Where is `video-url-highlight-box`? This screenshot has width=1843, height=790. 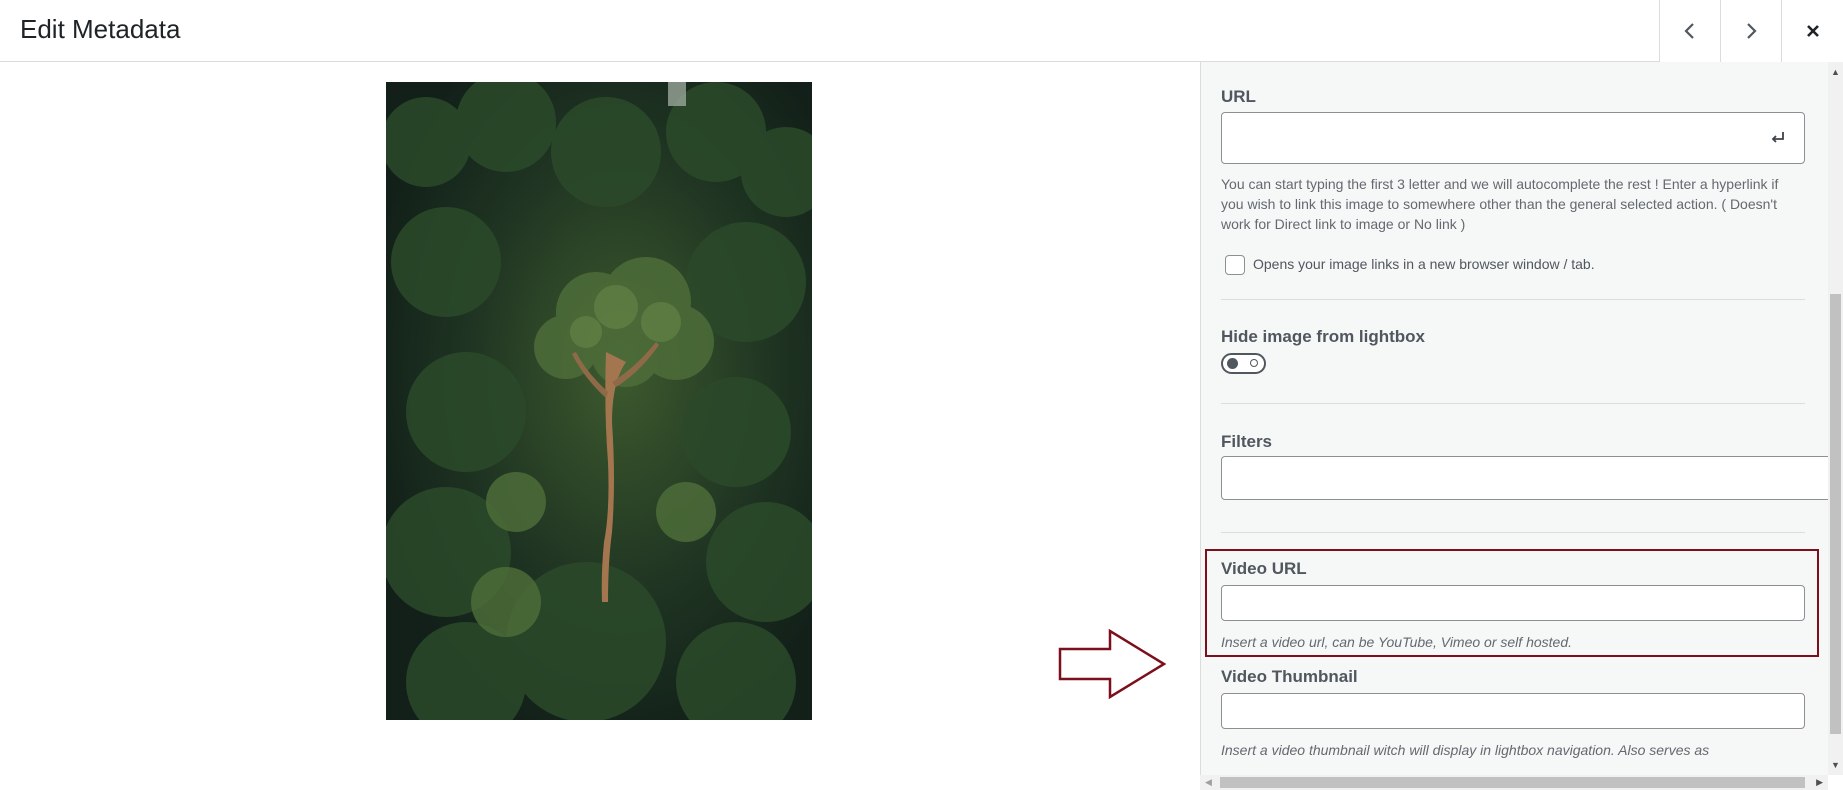
video-url-highlight-box is located at coordinates (1512, 603).